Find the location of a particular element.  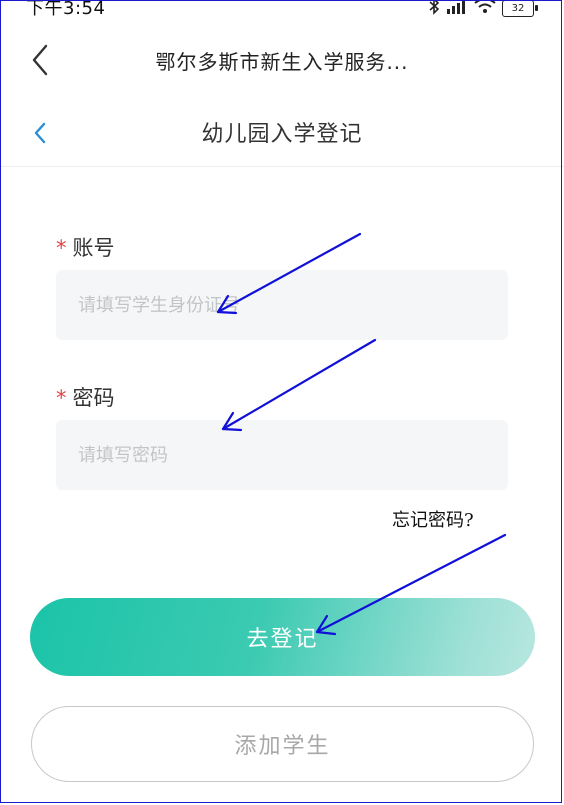

page-header: 幼儿园入学登记 is located at coordinates (282, 133).